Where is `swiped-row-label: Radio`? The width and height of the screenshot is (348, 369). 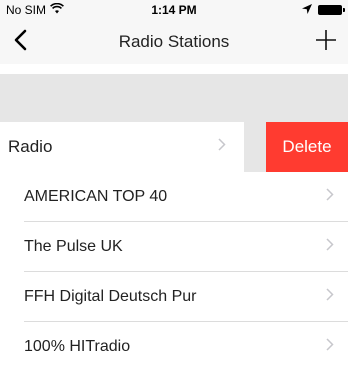
swiped-row-label: Radio is located at coordinates (30, 146).